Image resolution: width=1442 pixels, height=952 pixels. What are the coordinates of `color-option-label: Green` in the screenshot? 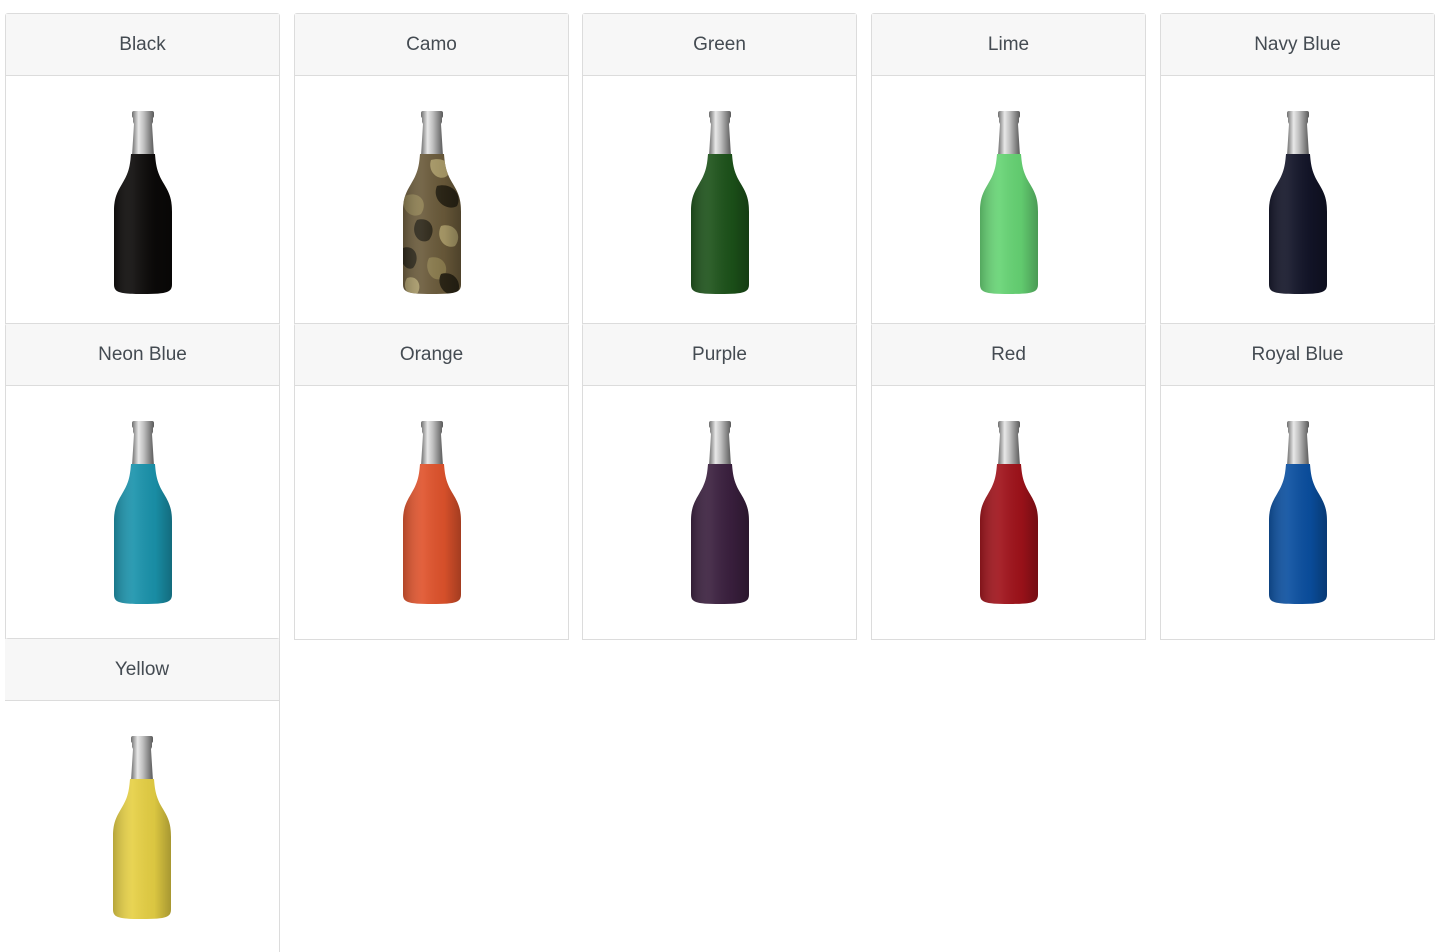 It's located at (719, 45).